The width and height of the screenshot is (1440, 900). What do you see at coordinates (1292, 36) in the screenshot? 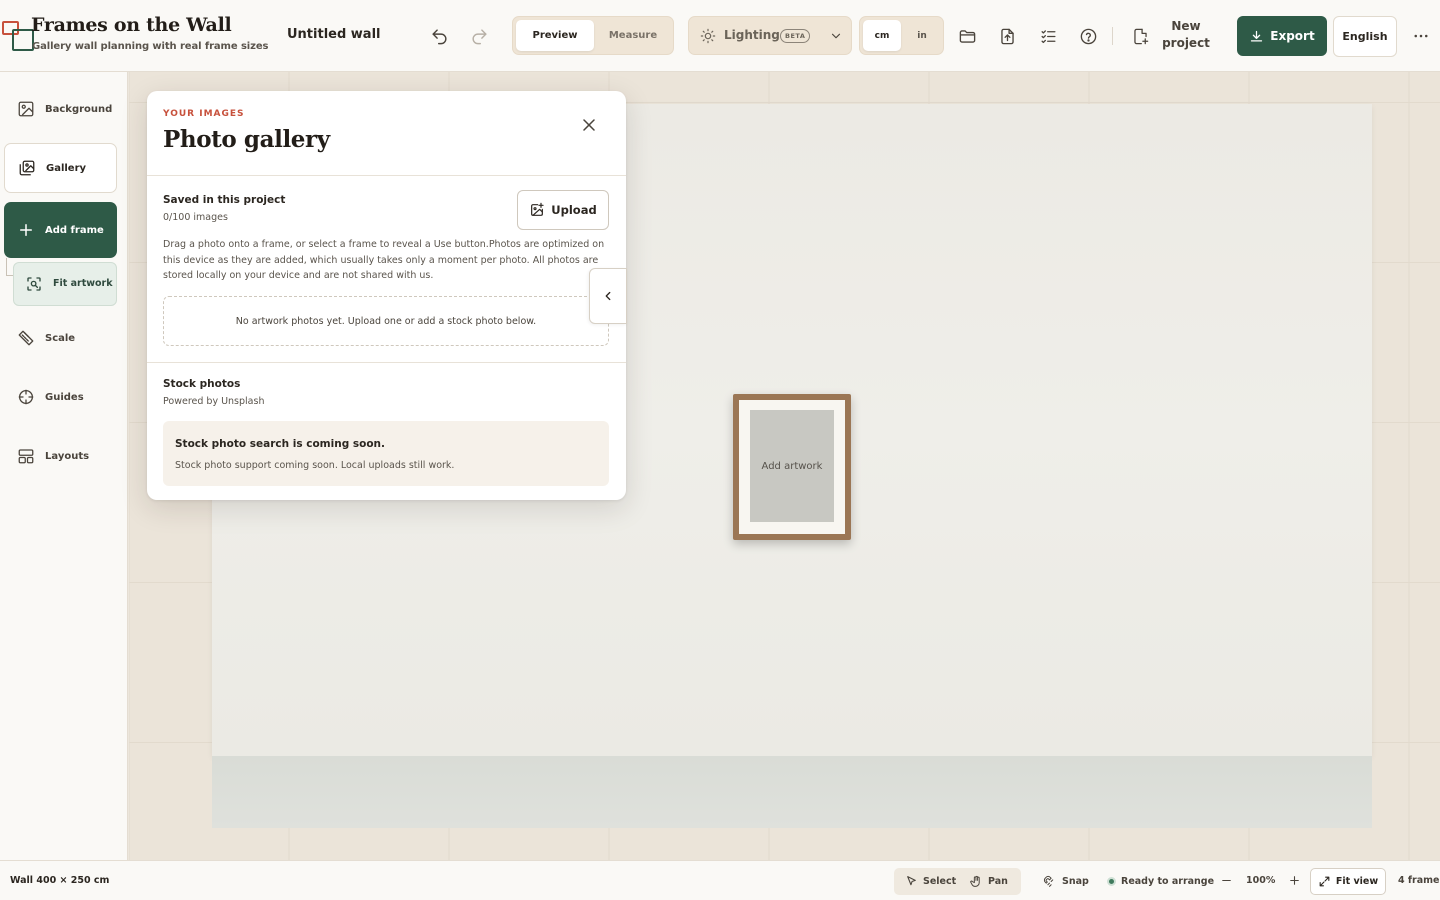
I see `export-label: Export` at bounding box center [1292, 36].